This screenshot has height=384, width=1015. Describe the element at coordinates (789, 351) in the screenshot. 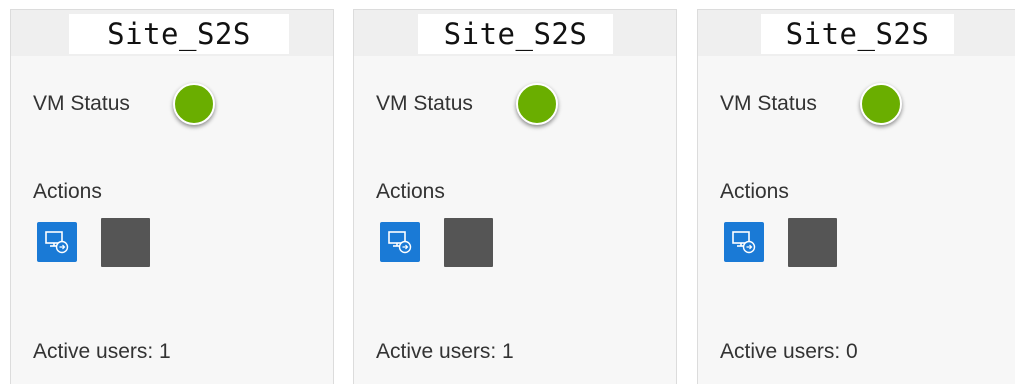

I see `active-users-label: Active users: 0` at that location.